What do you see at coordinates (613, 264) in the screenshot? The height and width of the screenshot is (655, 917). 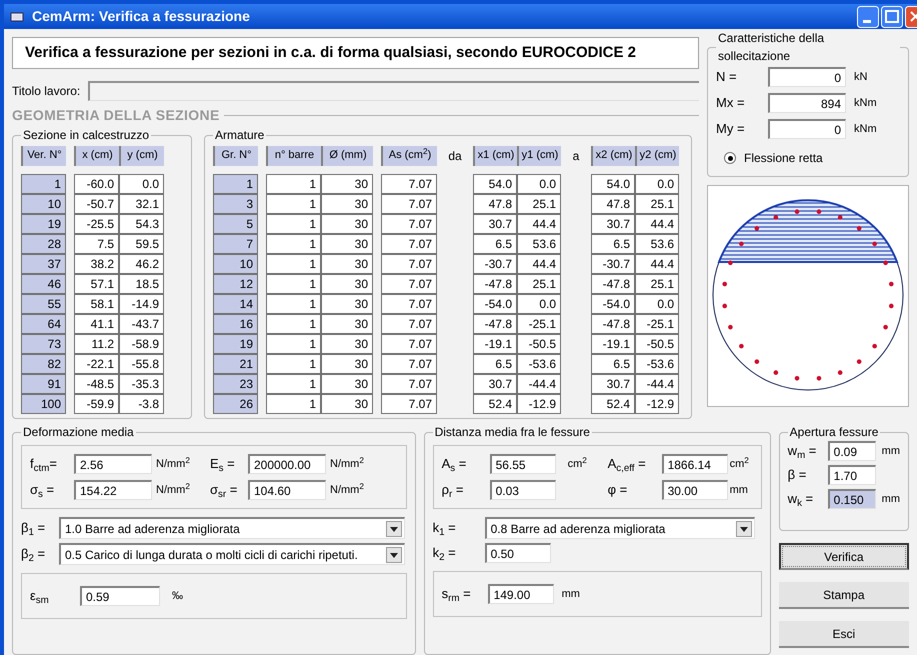 I see `table-cell: -30.7` at bounding box center [613, 264].